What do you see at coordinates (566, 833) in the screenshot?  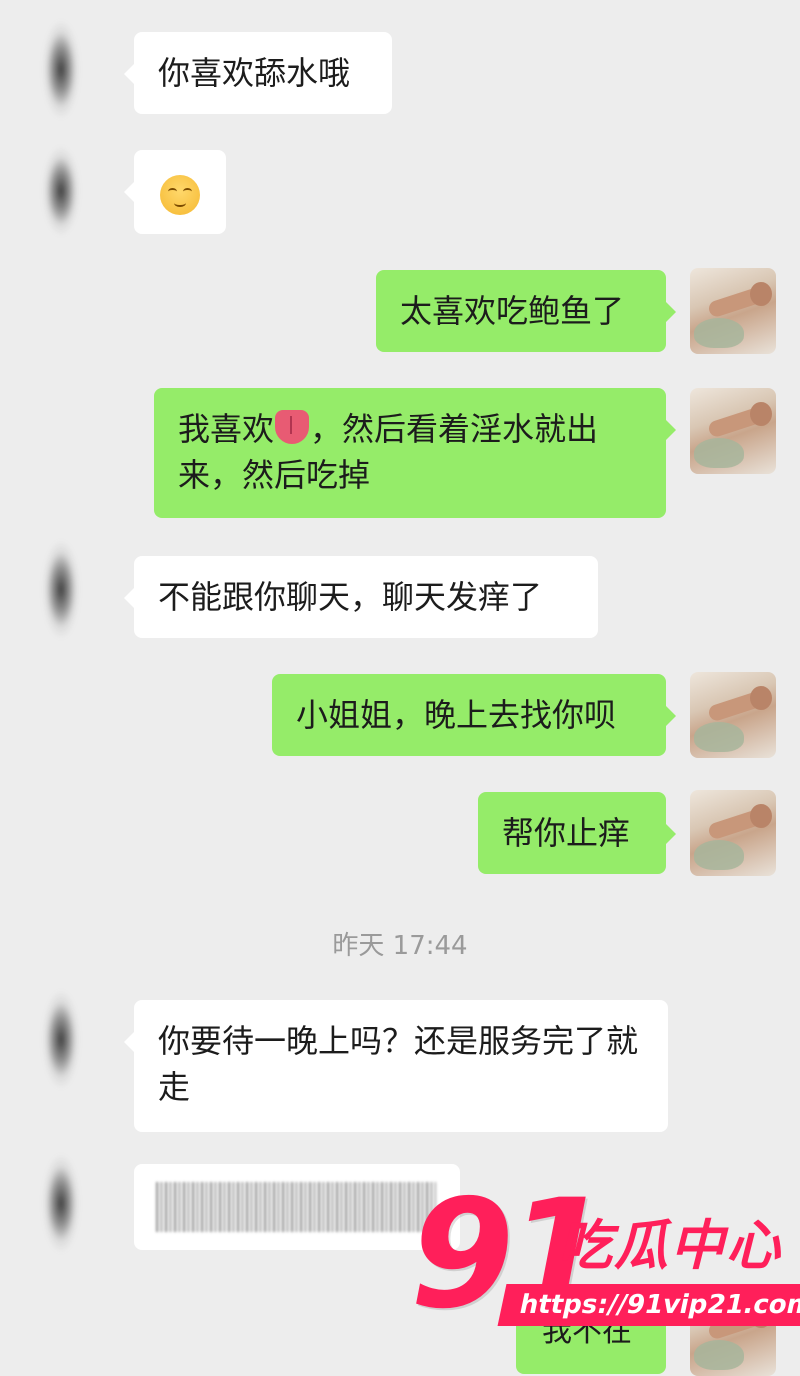 I see `message-text: 帮你止痒` at bounding box center [566, 833].